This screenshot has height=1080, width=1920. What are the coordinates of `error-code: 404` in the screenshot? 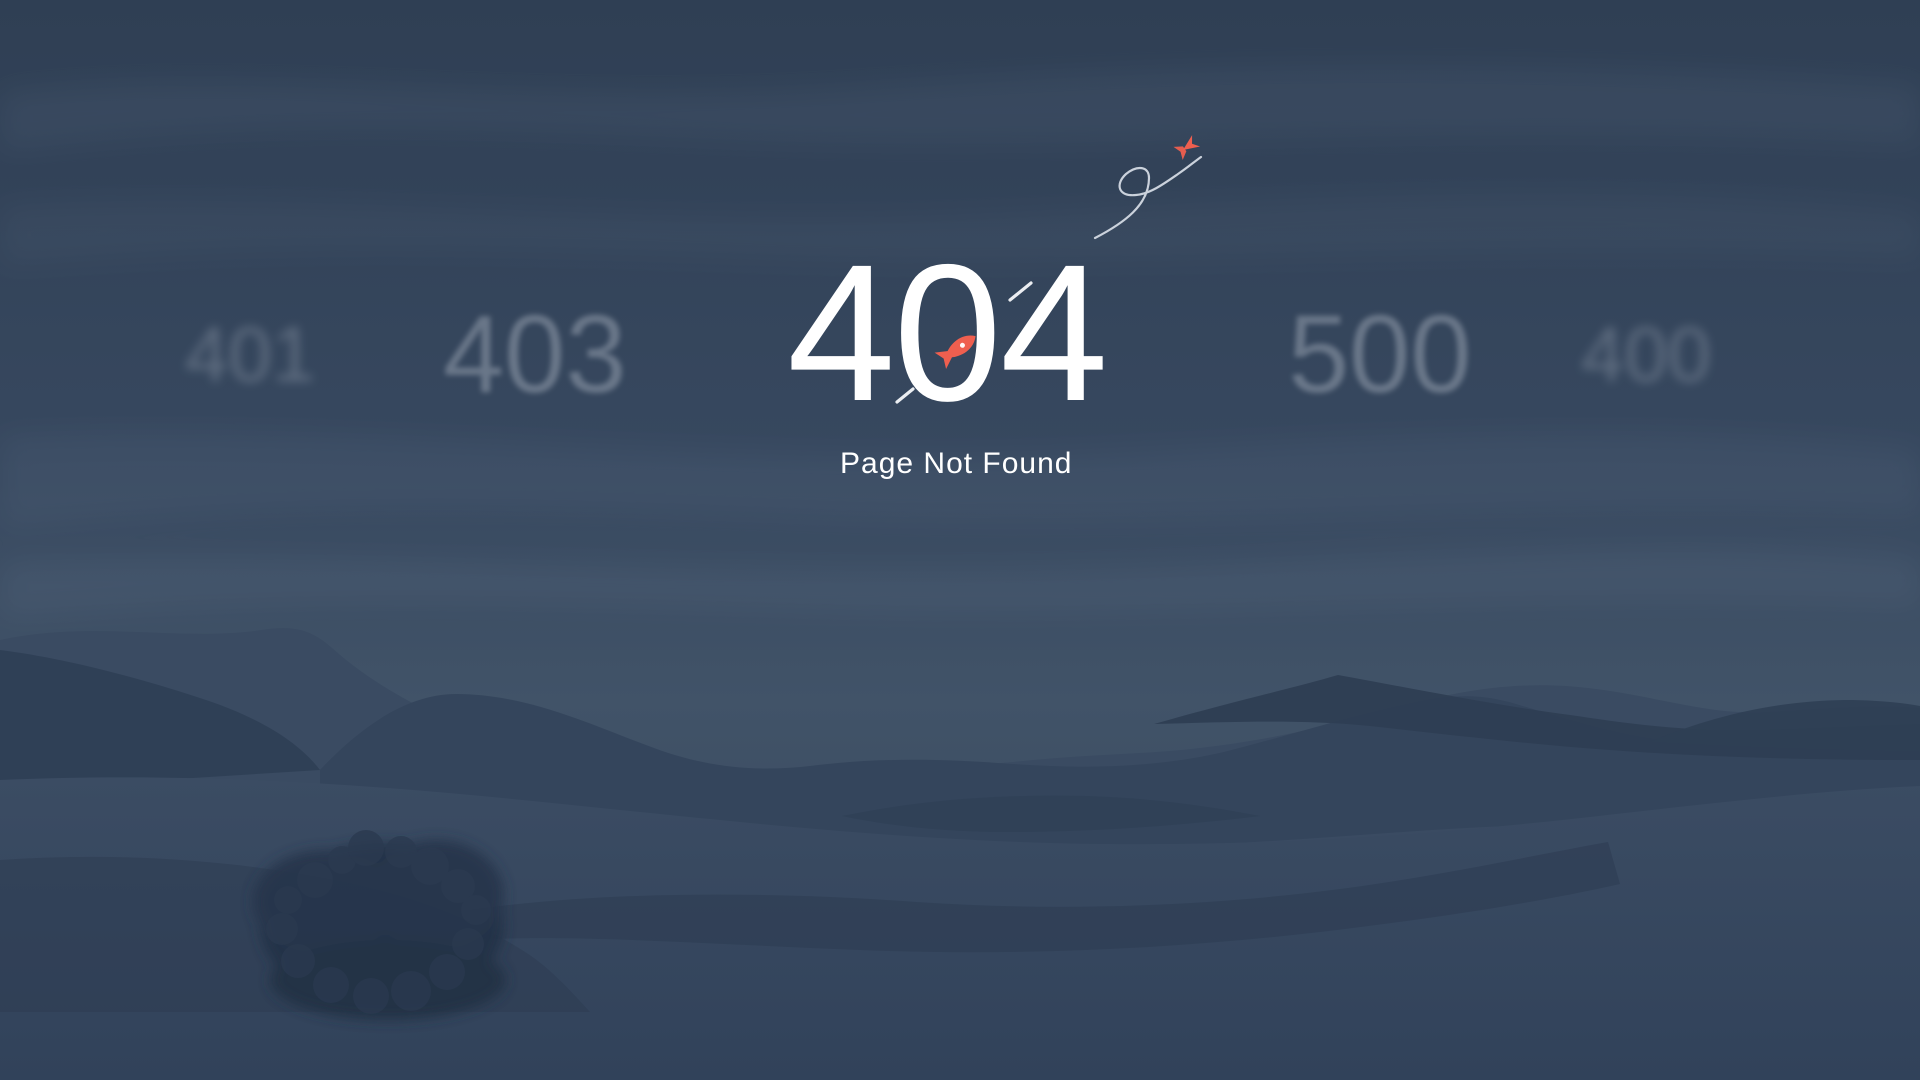 It's located at (947, 333).